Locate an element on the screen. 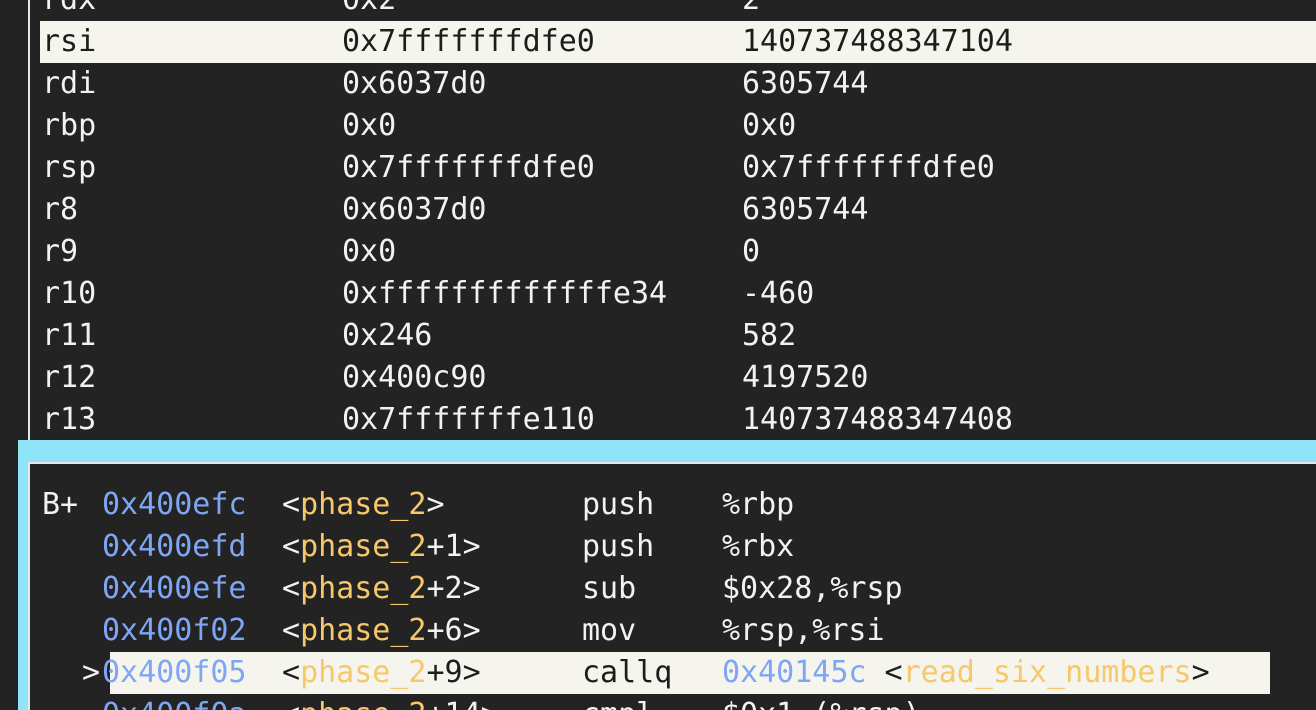  register-natural-value: 0x7fffffffdfe0 is located at coordinates (868, 167).